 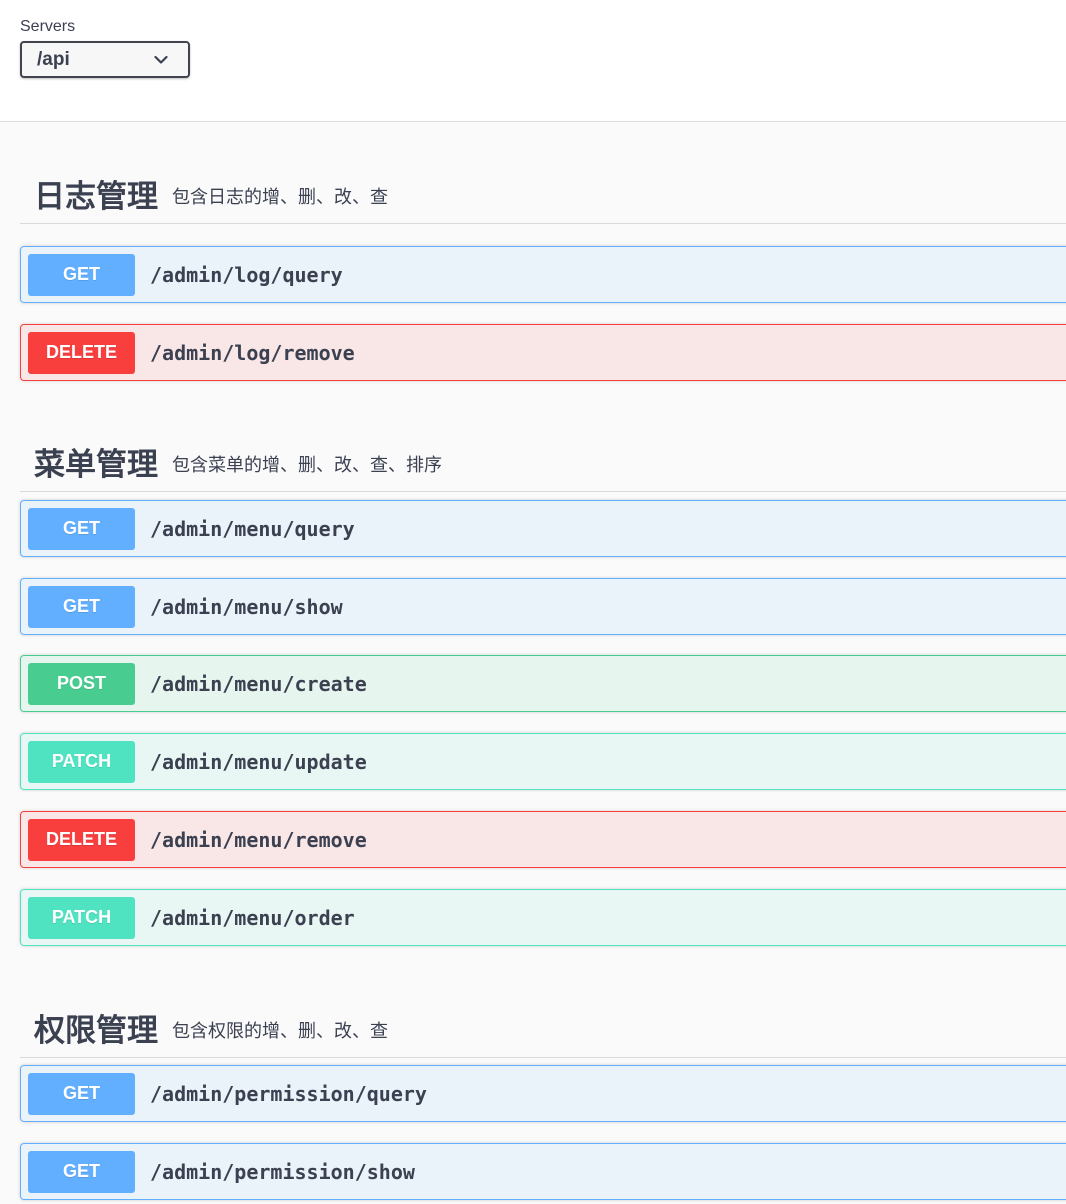 I want to click on tag-header-menu: 菜单管理 包含菜单的增、删、改、查、排序, so click(x=543, y=462).